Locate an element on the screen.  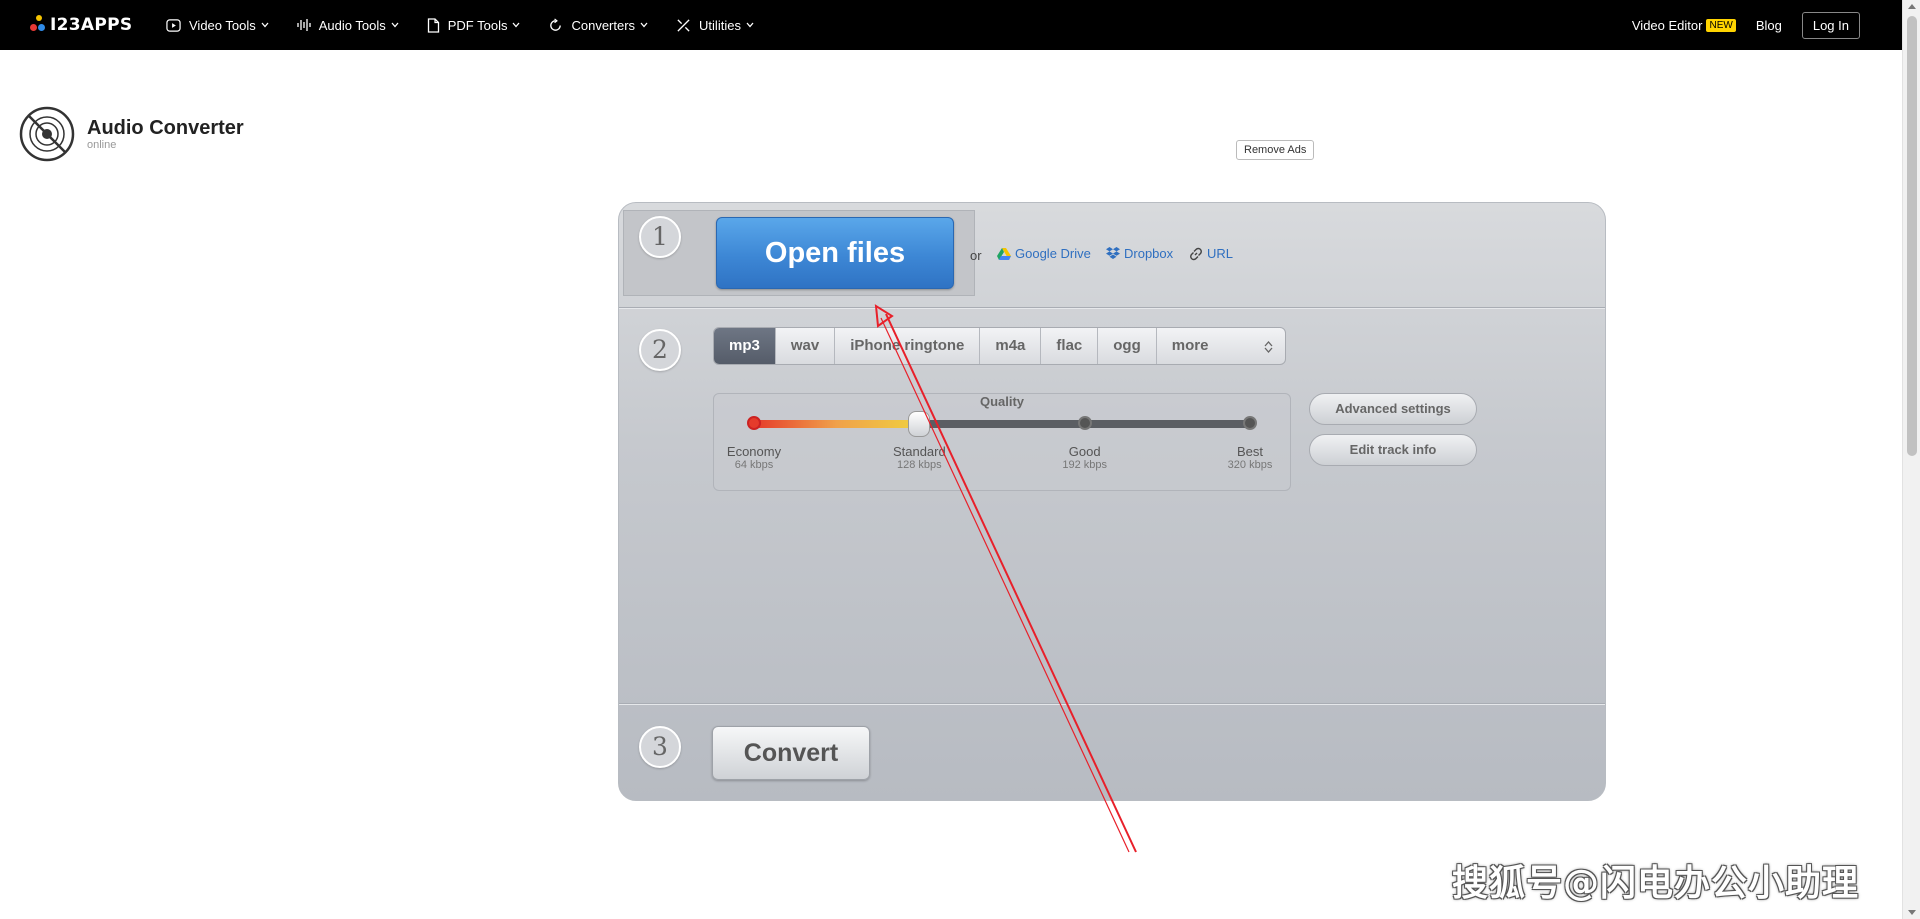
scrollbar-thumb is located at coordinates (1912, 236).